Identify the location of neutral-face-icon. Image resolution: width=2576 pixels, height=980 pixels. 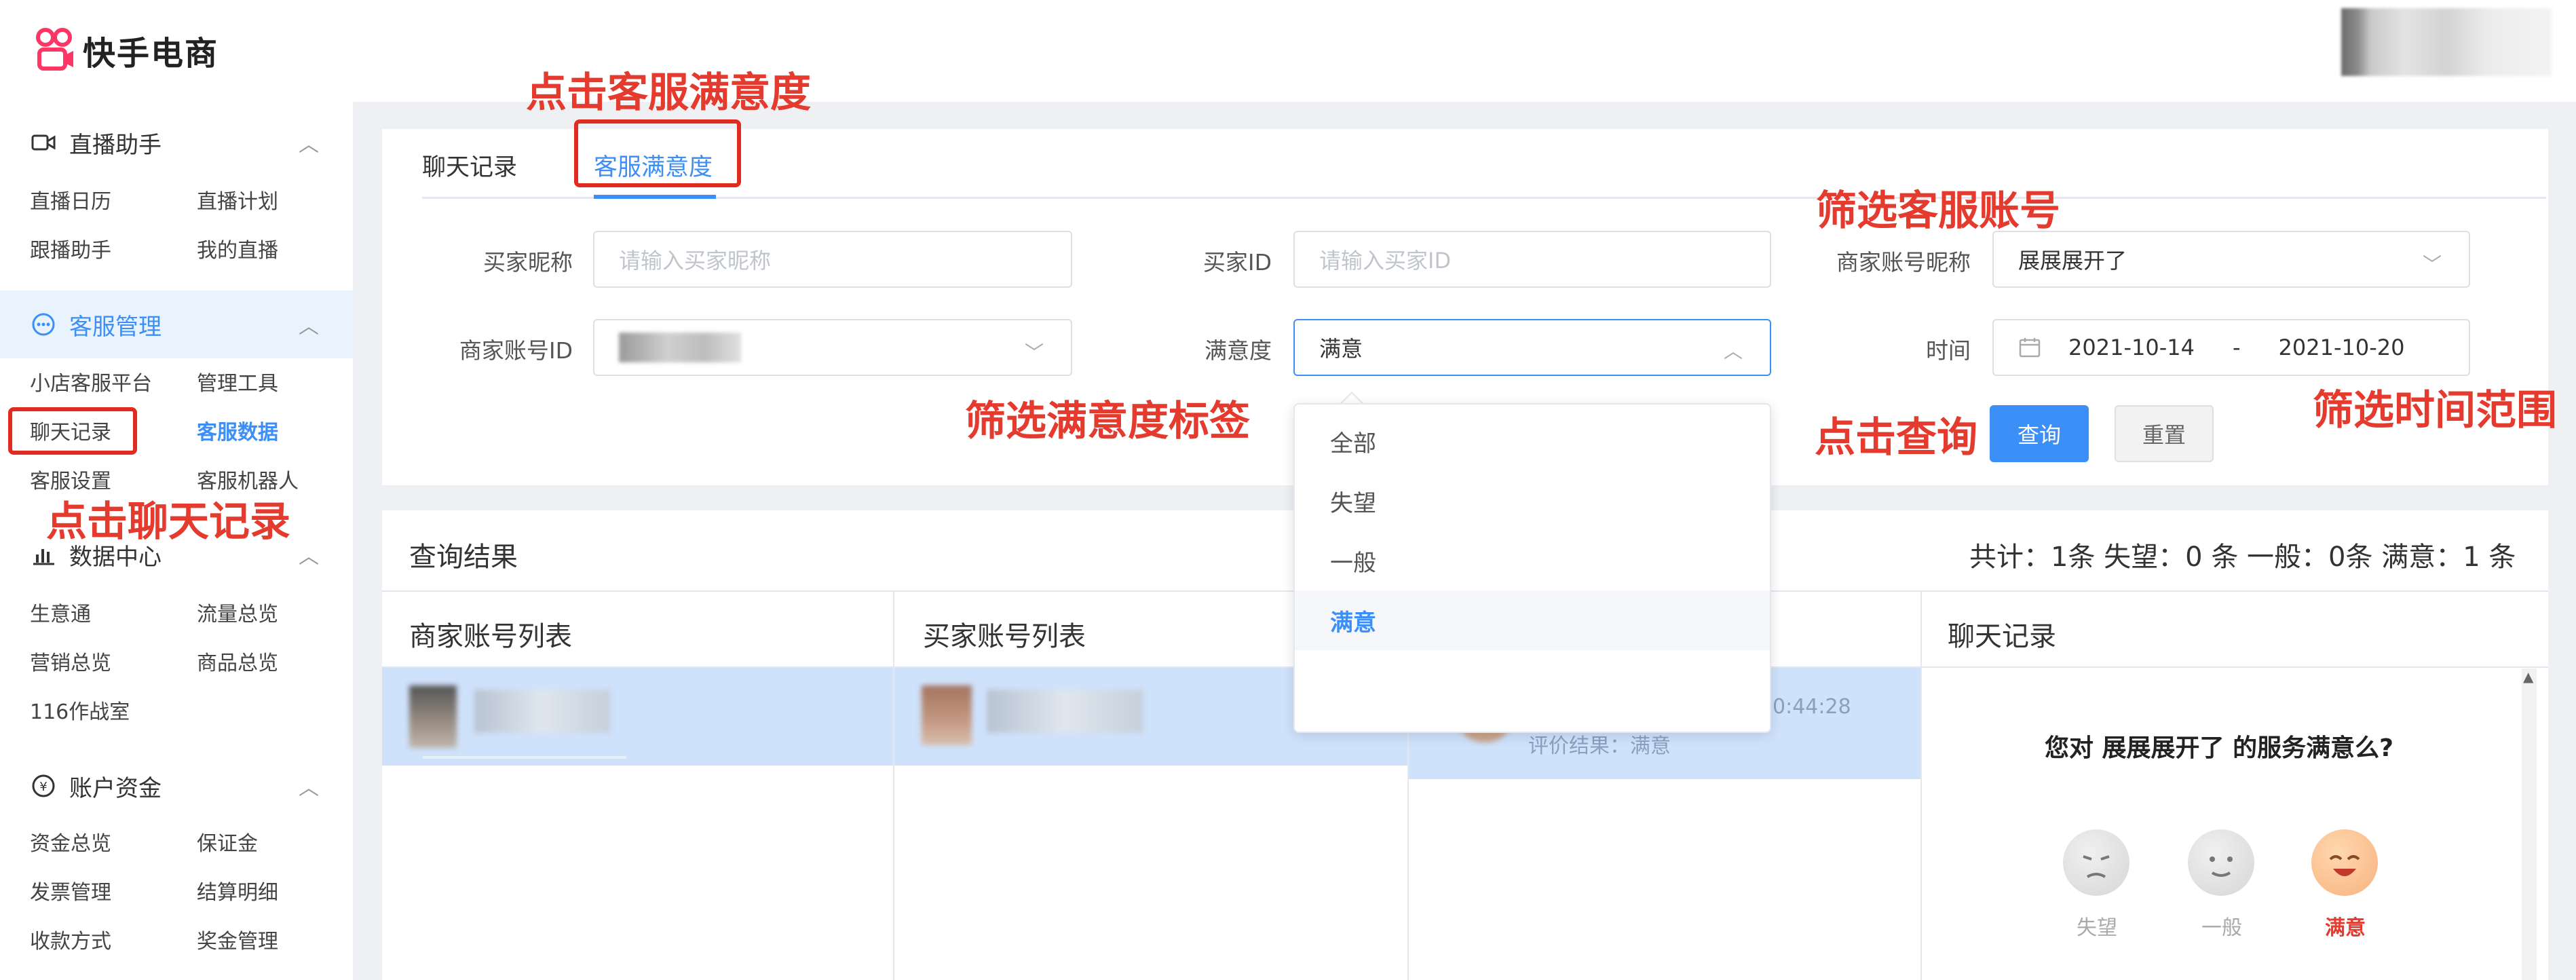
(2221, 862).